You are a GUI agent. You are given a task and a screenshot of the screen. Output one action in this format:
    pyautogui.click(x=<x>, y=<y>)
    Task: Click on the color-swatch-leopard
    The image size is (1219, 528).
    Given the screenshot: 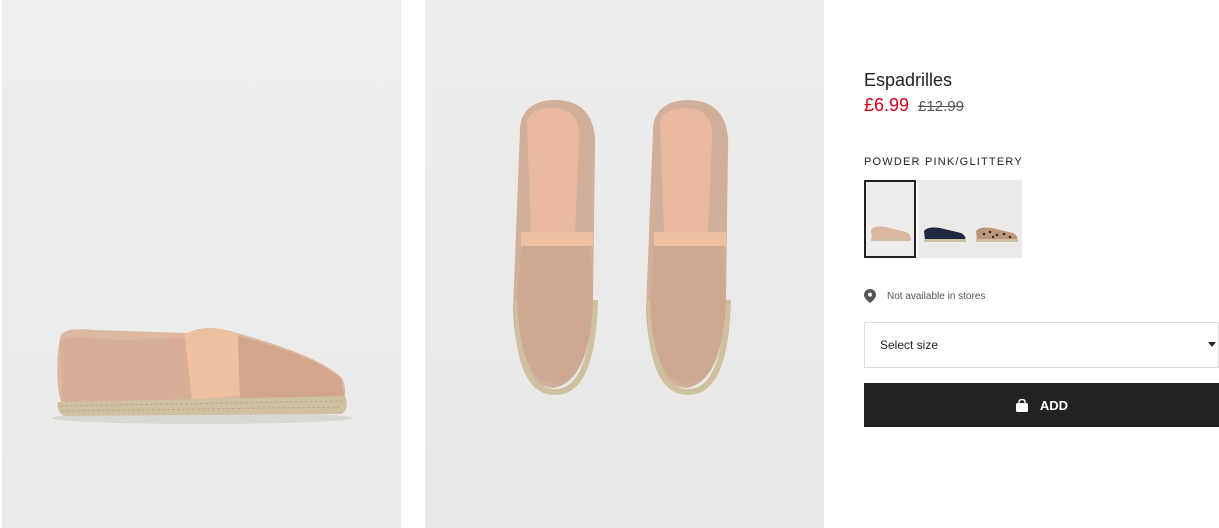 What is the action you would take?
    pyautogui.click(x=996, y=219)
    